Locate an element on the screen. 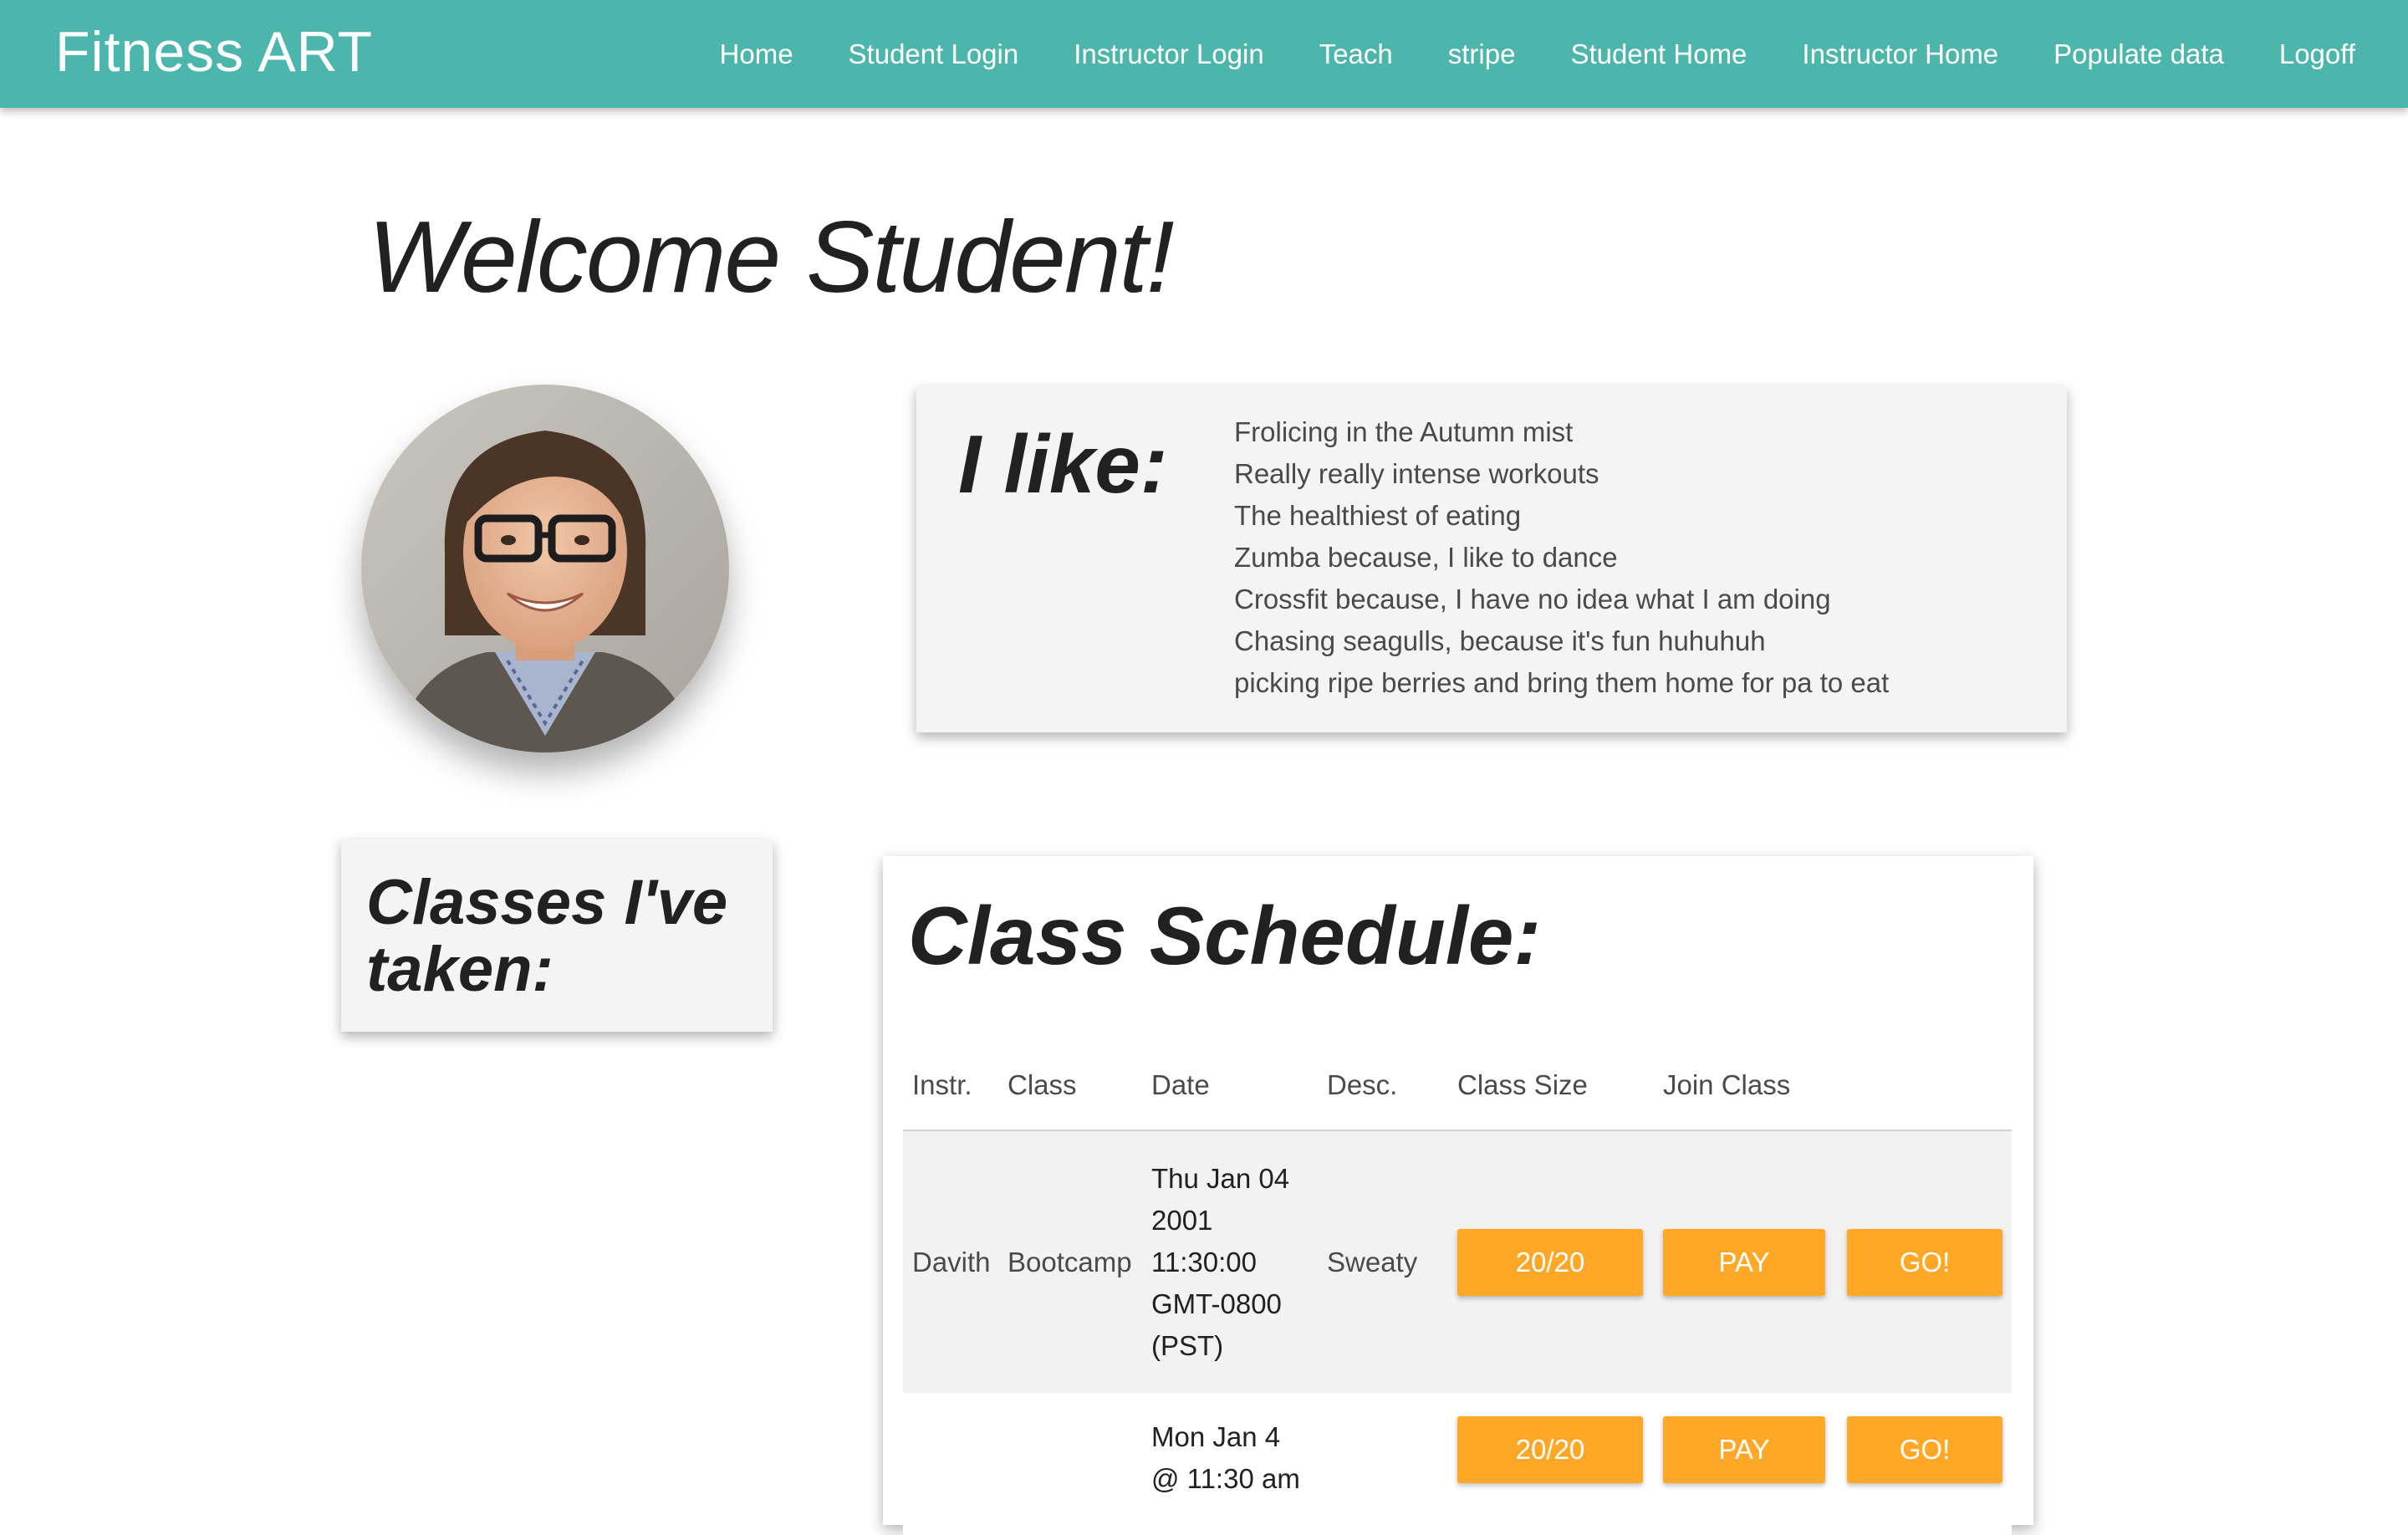 The height and width of the screenshot is (1535, 2408). nav-item-teach: Teach is located at coordinates (1357, 54).